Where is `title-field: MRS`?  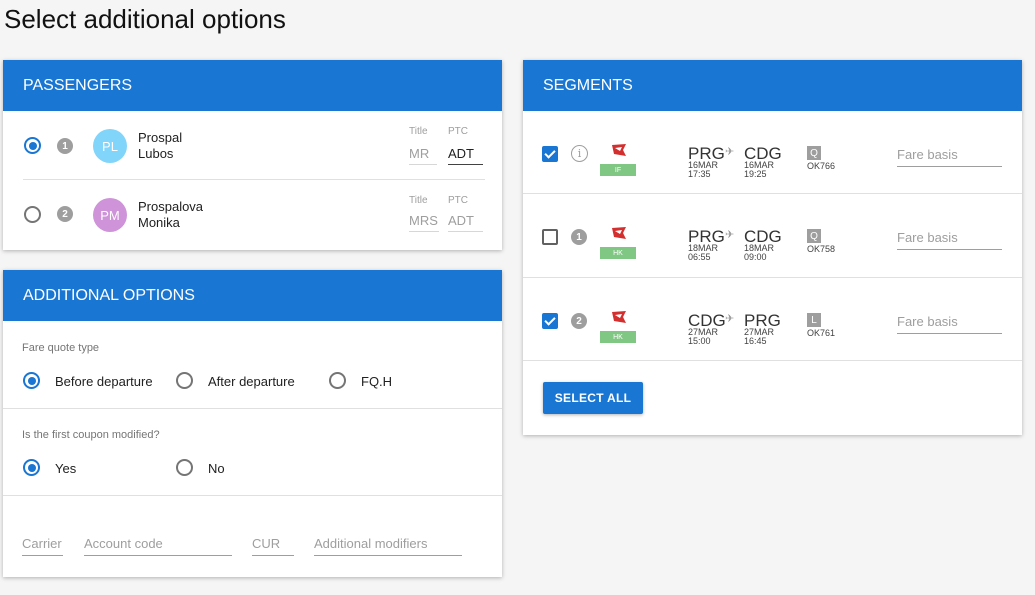 title-field: MRS is located at coordinates (424, 222).